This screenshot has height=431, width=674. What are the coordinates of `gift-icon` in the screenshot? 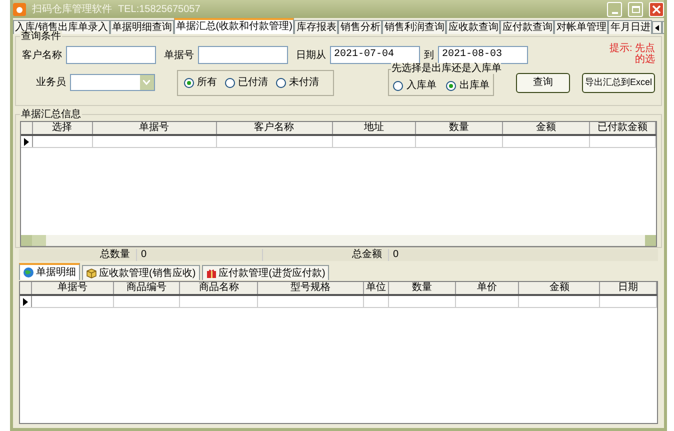 It's located at (211, 273).